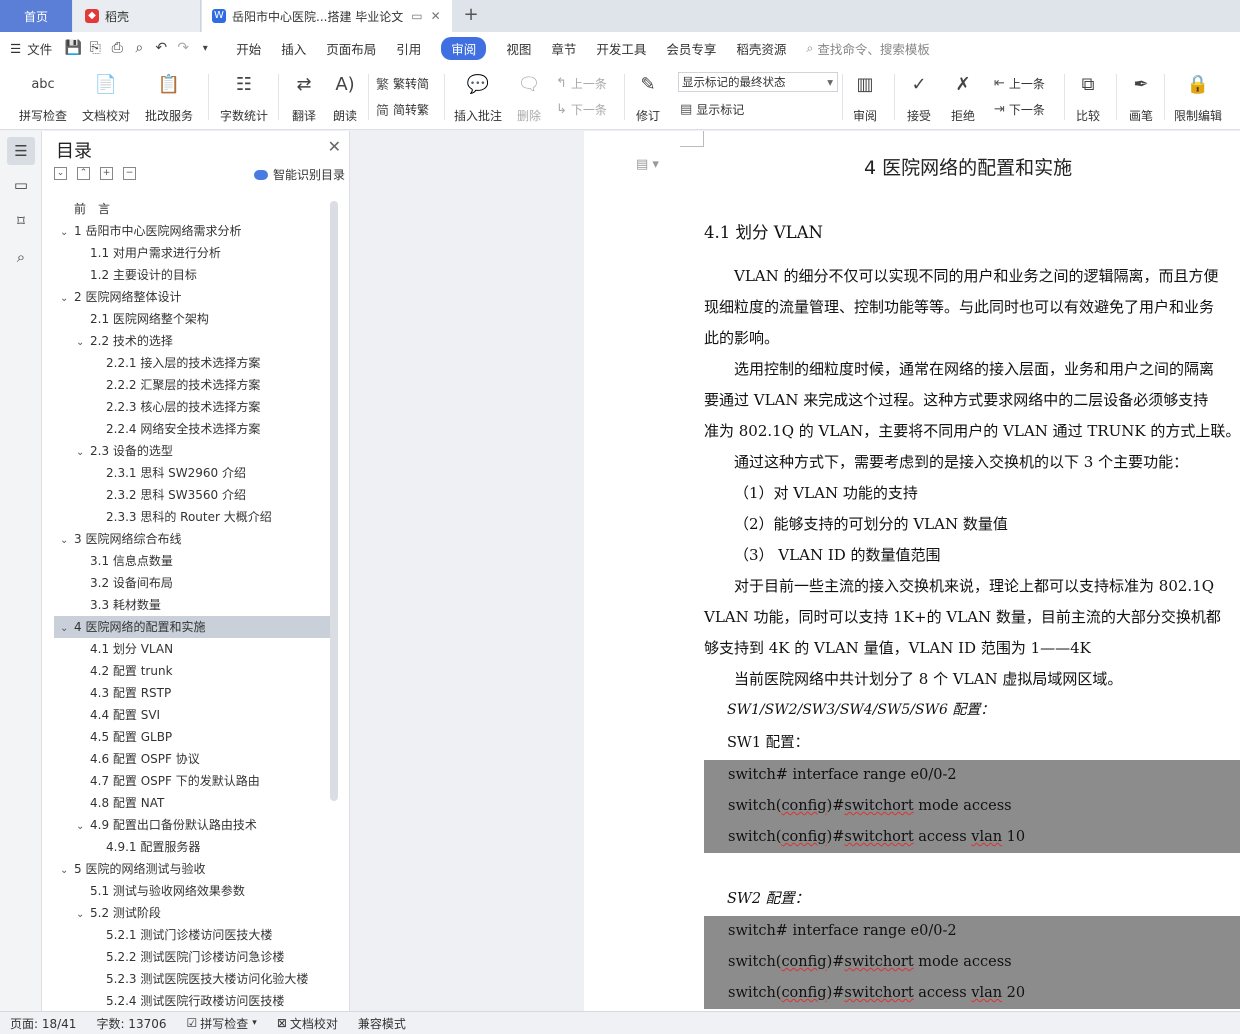 The height and width of the screenshot is (1034, 1240). I want to click on toc-item: 5.1 测试与验收网络效果参数, so click(192, 891).